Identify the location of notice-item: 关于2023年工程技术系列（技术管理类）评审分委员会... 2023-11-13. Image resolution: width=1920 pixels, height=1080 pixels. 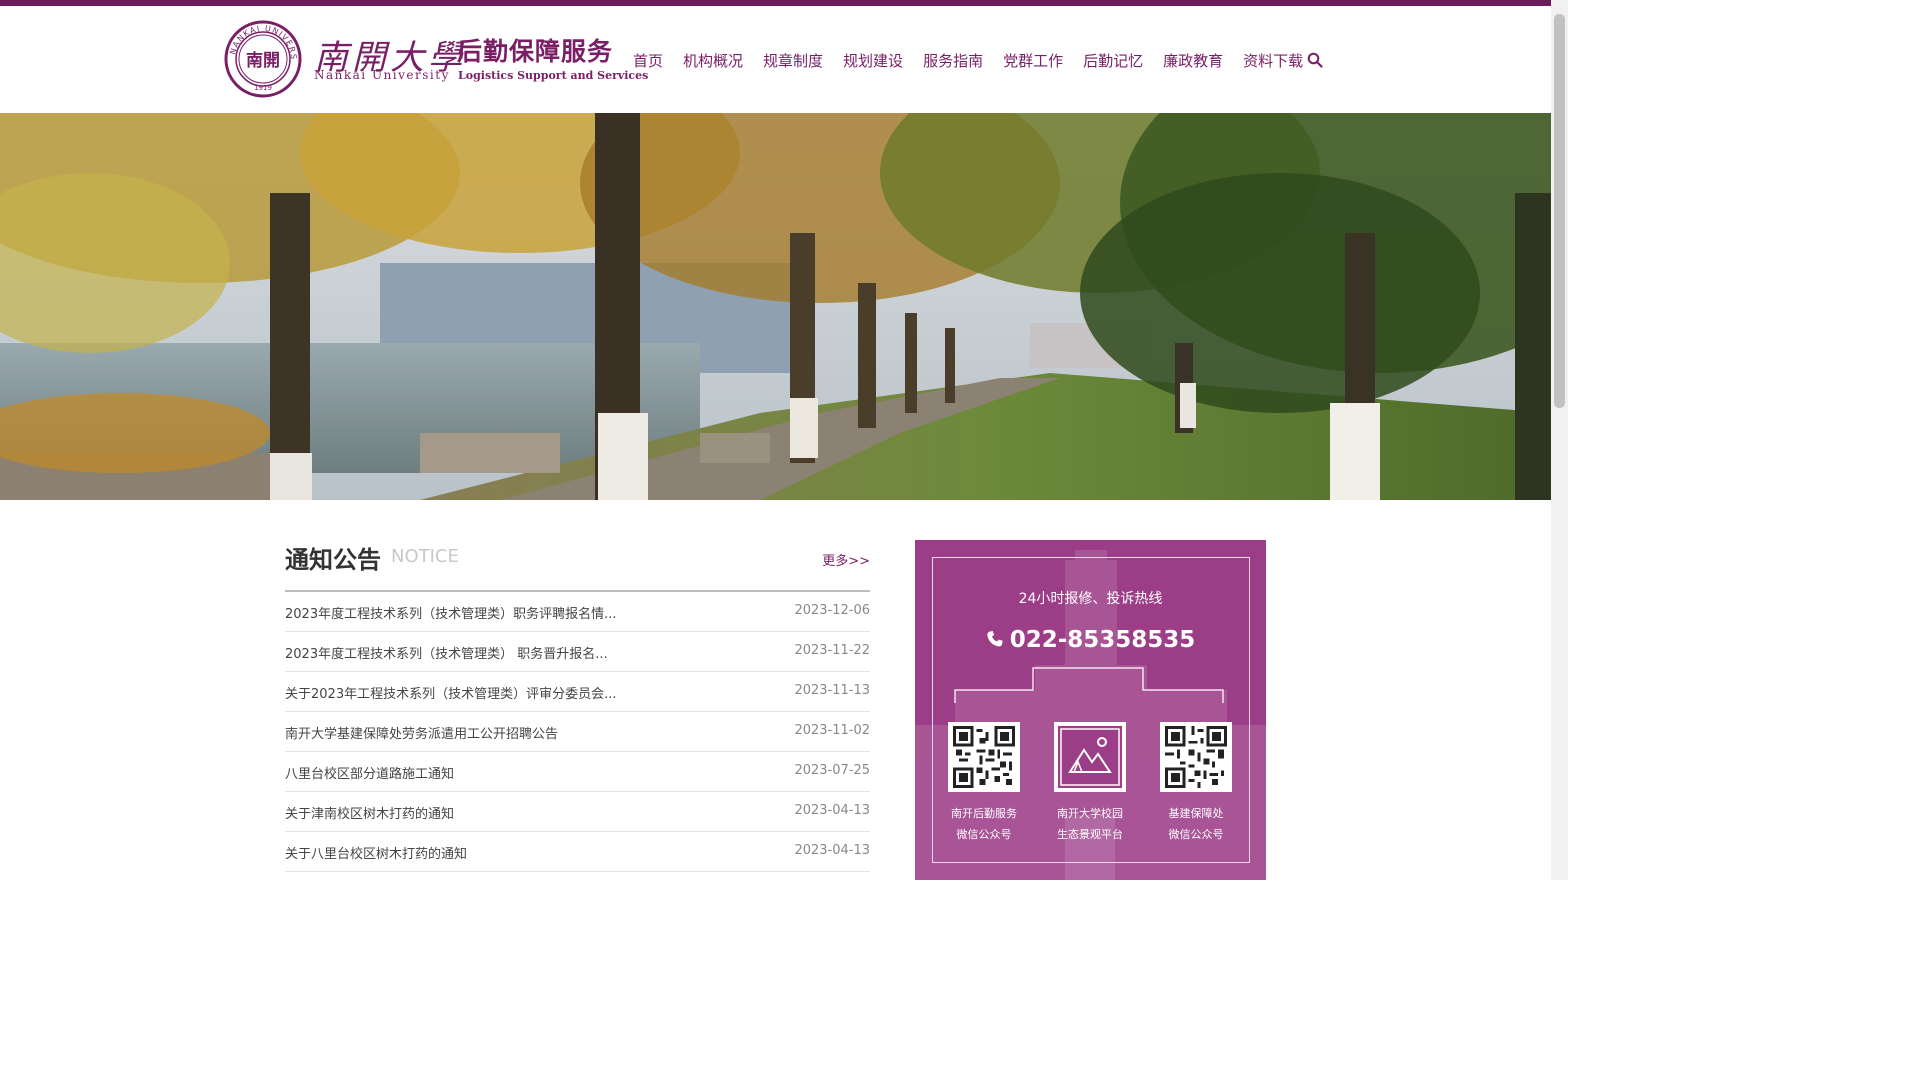
(577, 692).